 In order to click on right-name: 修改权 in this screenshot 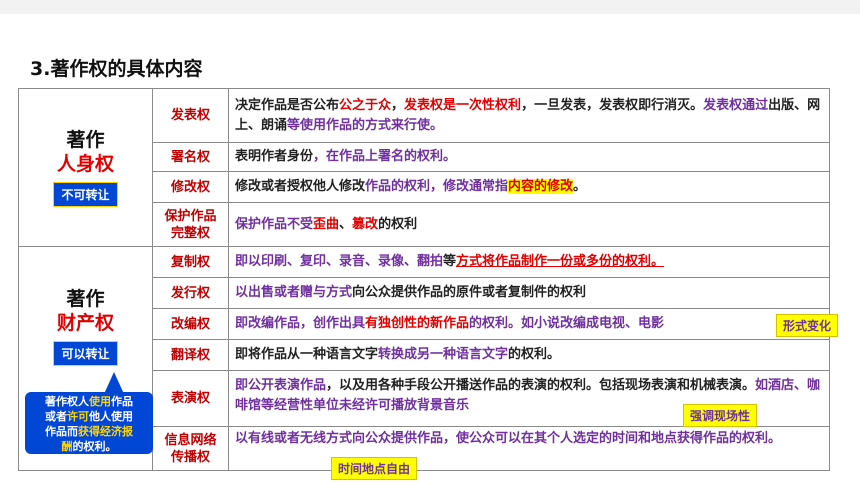, I will do `click(190, 187)`.